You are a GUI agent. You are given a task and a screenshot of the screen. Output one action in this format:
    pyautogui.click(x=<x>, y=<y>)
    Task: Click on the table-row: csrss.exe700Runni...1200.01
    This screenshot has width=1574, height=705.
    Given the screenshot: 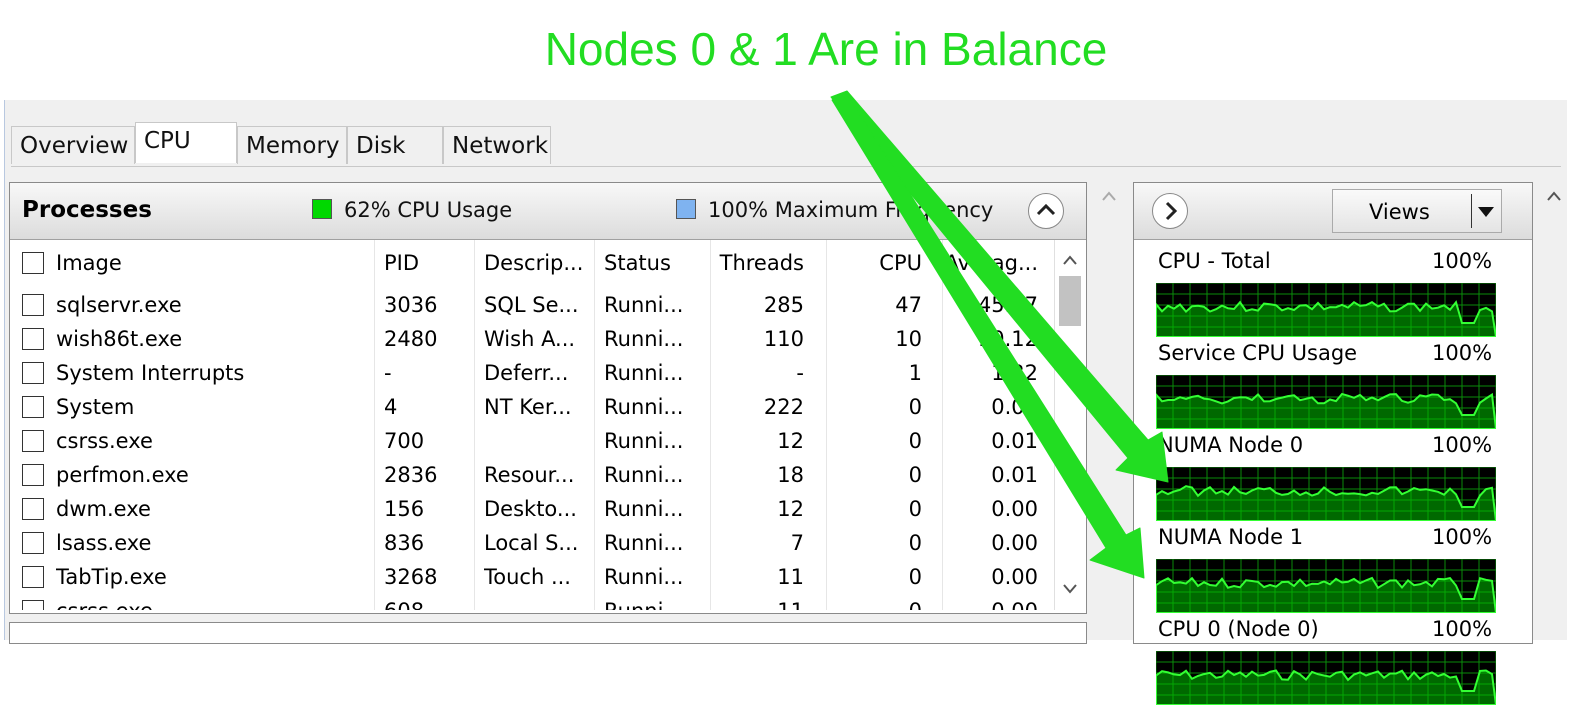 What is the action you would take?
    pyautogui.click(x=532, y=441)
    